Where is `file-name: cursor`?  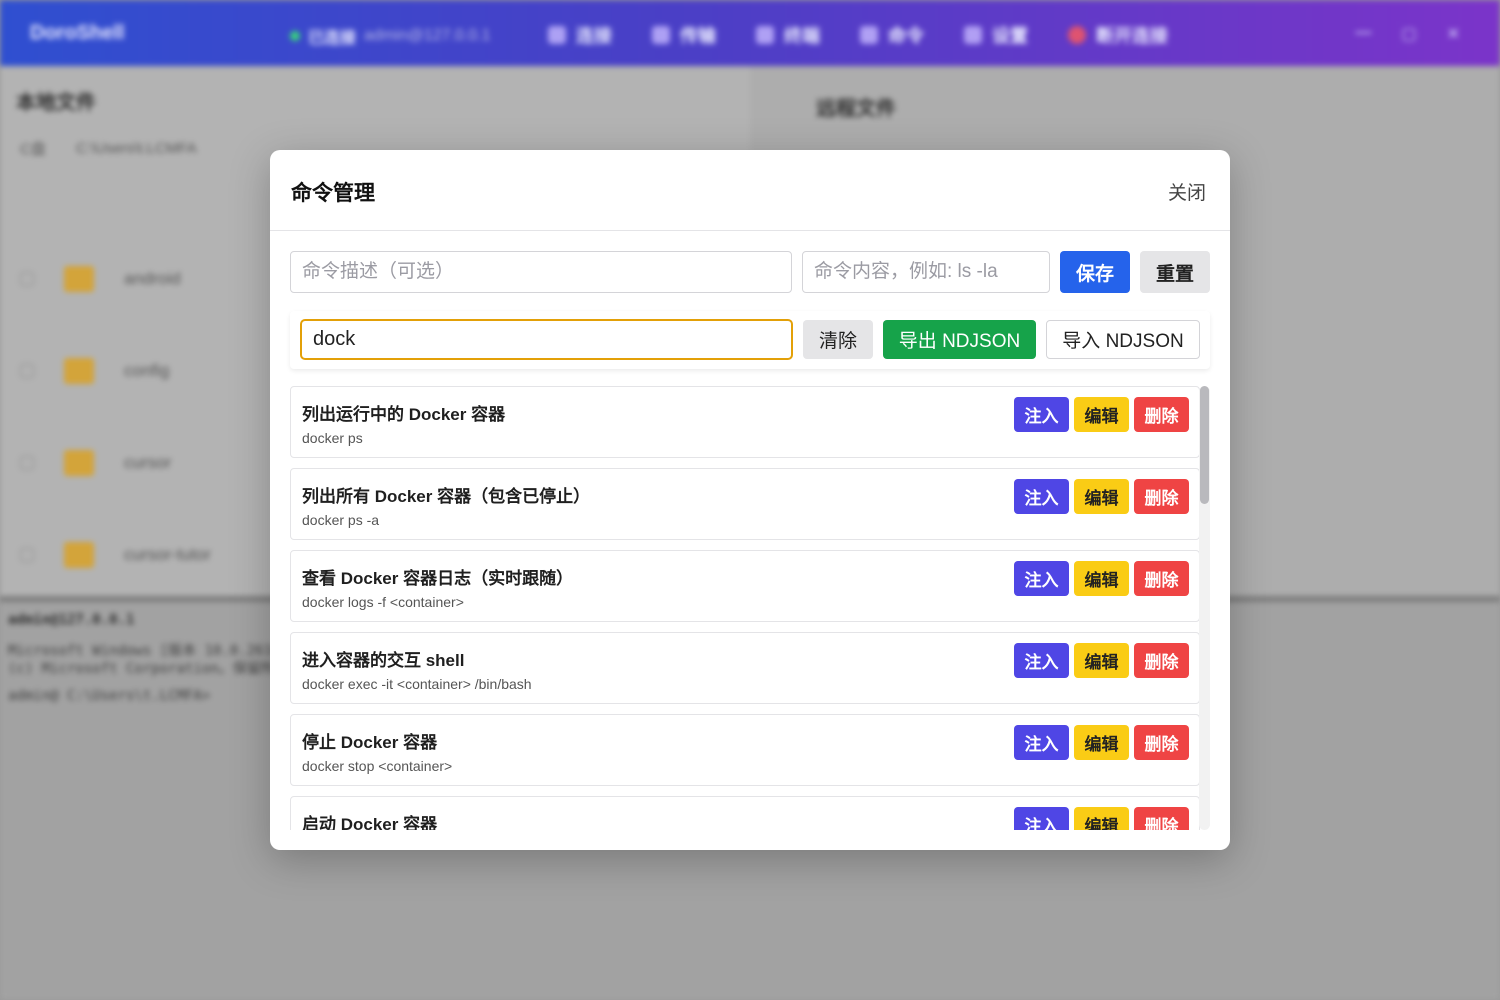
file-name: cursor is located at coordinates (148, 462).